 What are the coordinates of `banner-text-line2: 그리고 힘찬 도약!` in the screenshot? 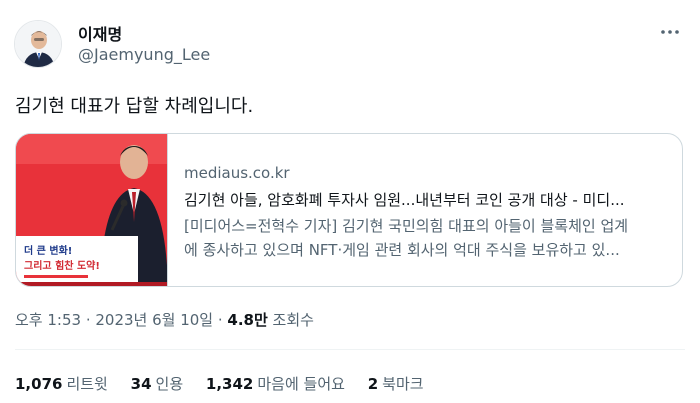 It's located at (62, 266).